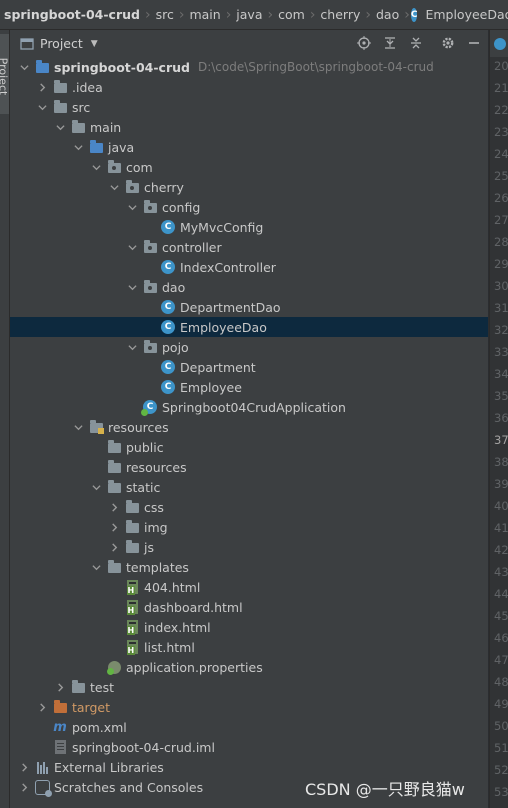 The image size is (508, 808). Describe the element at coordinates (143, 747) in the screenshot. I see `tree-item-label: springboot-04-crud.iml` at that location.